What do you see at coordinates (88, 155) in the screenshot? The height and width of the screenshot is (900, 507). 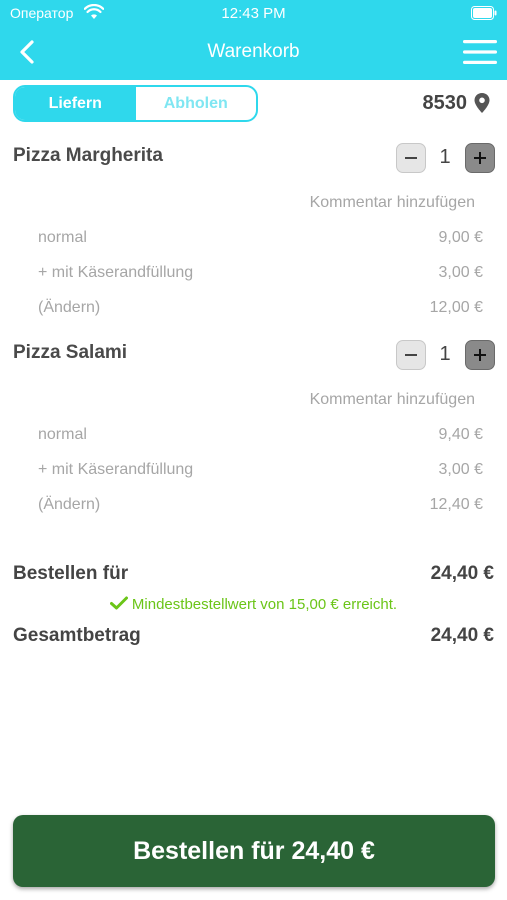 I see `cart-item-name: Pizza Margherita` at bounding box center [88, 155].